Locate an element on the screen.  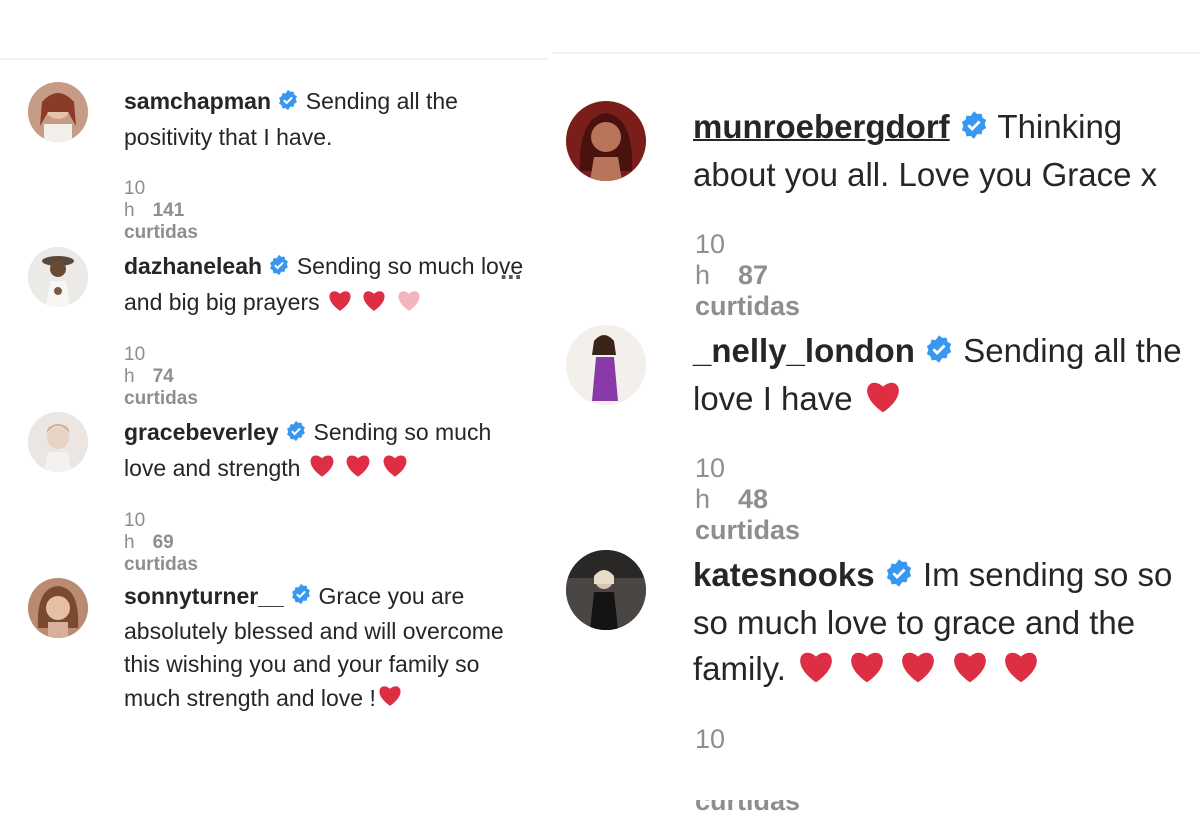
comment-username: munroebergdorf is located at coordinates (821, 126).